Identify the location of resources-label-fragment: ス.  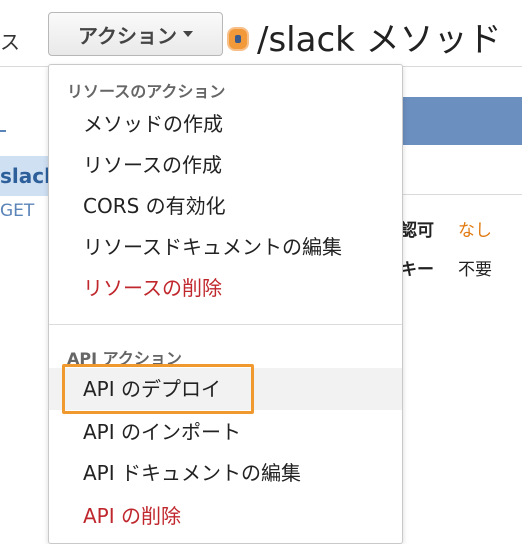
(10, 42).